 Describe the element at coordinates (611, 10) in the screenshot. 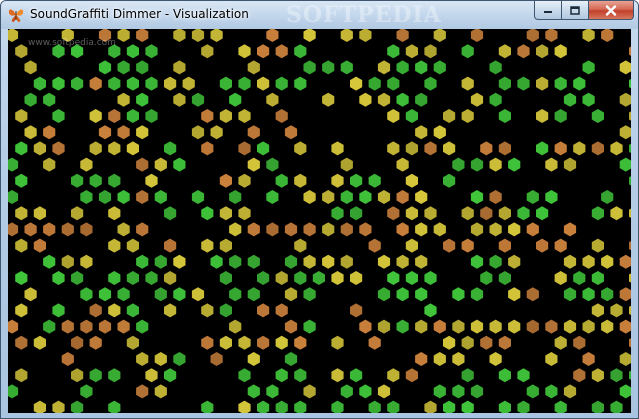

I see `close-button` at that location.